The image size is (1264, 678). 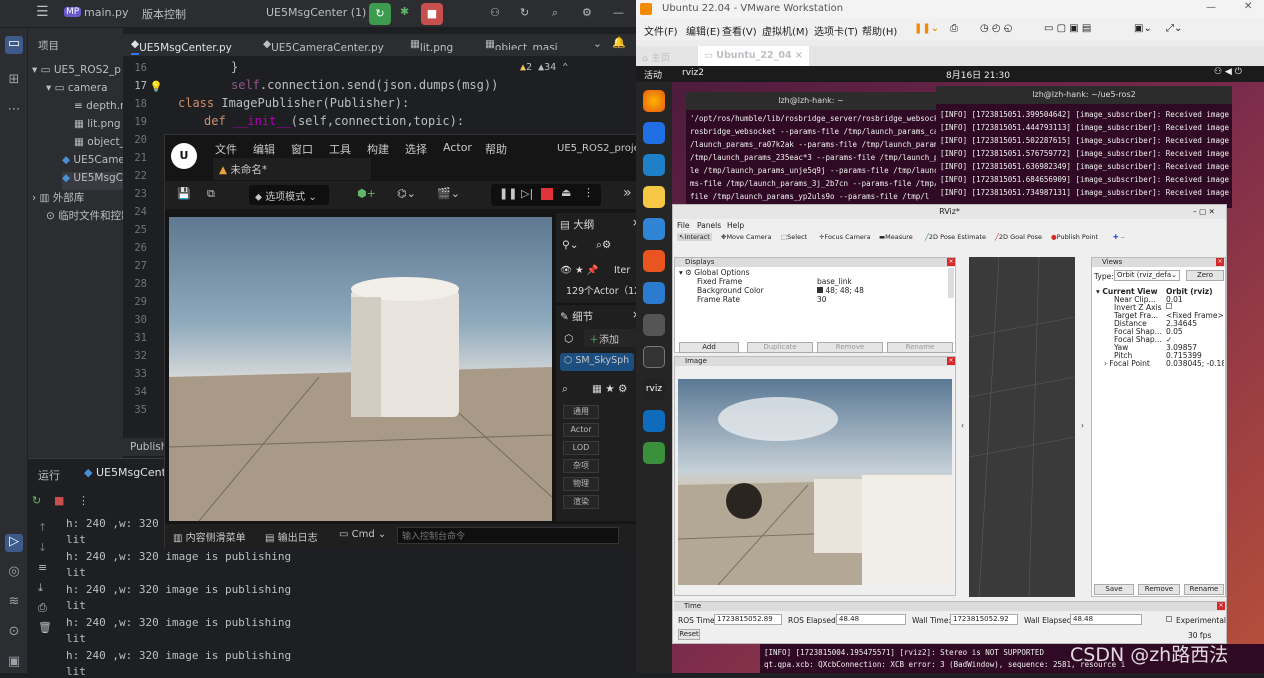 I want to click on tool-move-camera: ✥Move Camera, so click(x=746, y=237).